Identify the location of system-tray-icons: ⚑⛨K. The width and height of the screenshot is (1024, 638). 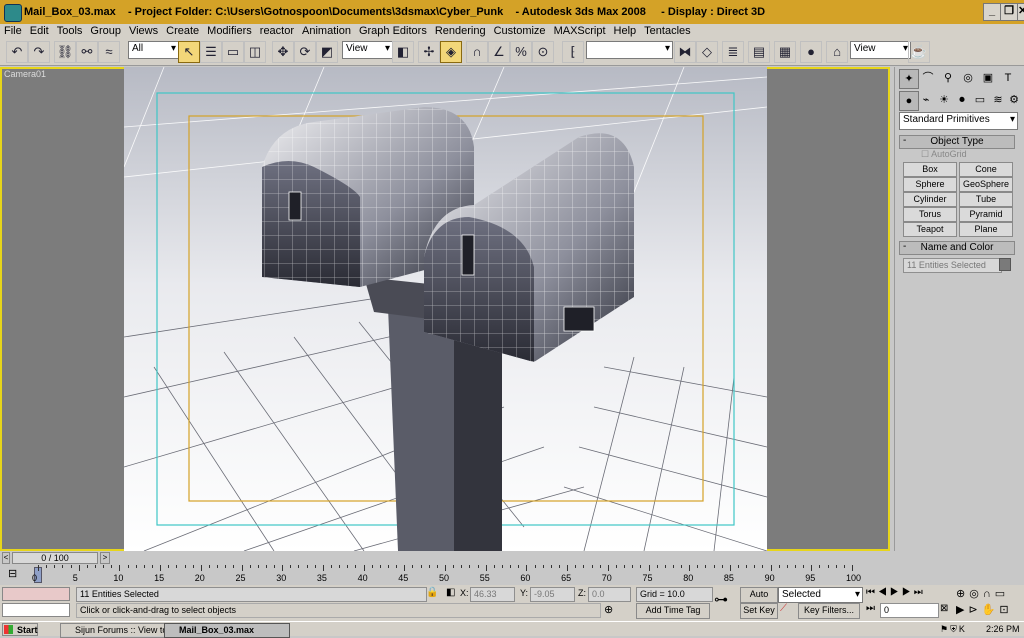
(953, 629).